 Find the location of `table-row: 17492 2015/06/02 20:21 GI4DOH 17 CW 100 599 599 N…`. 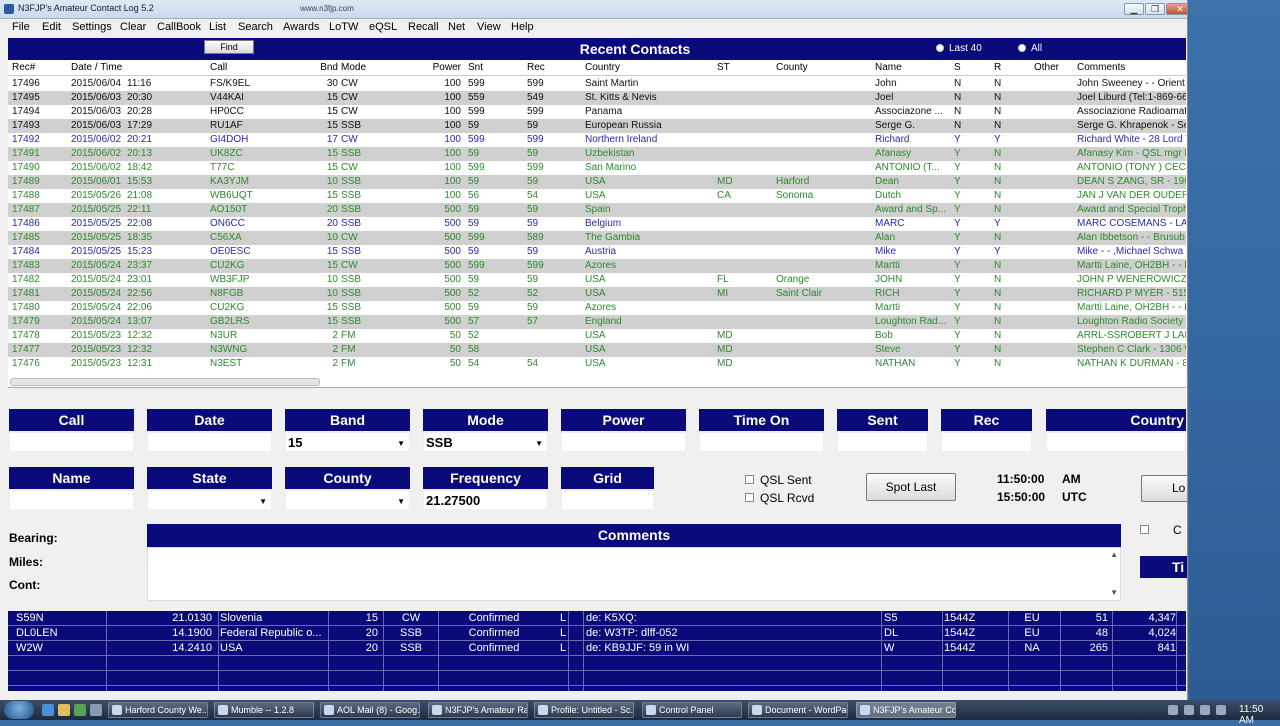

table-row: 17492 2015/06/02 20:21 GI4DOH 17 CW 100 599 599 N… is located at coordinates (597, 140).